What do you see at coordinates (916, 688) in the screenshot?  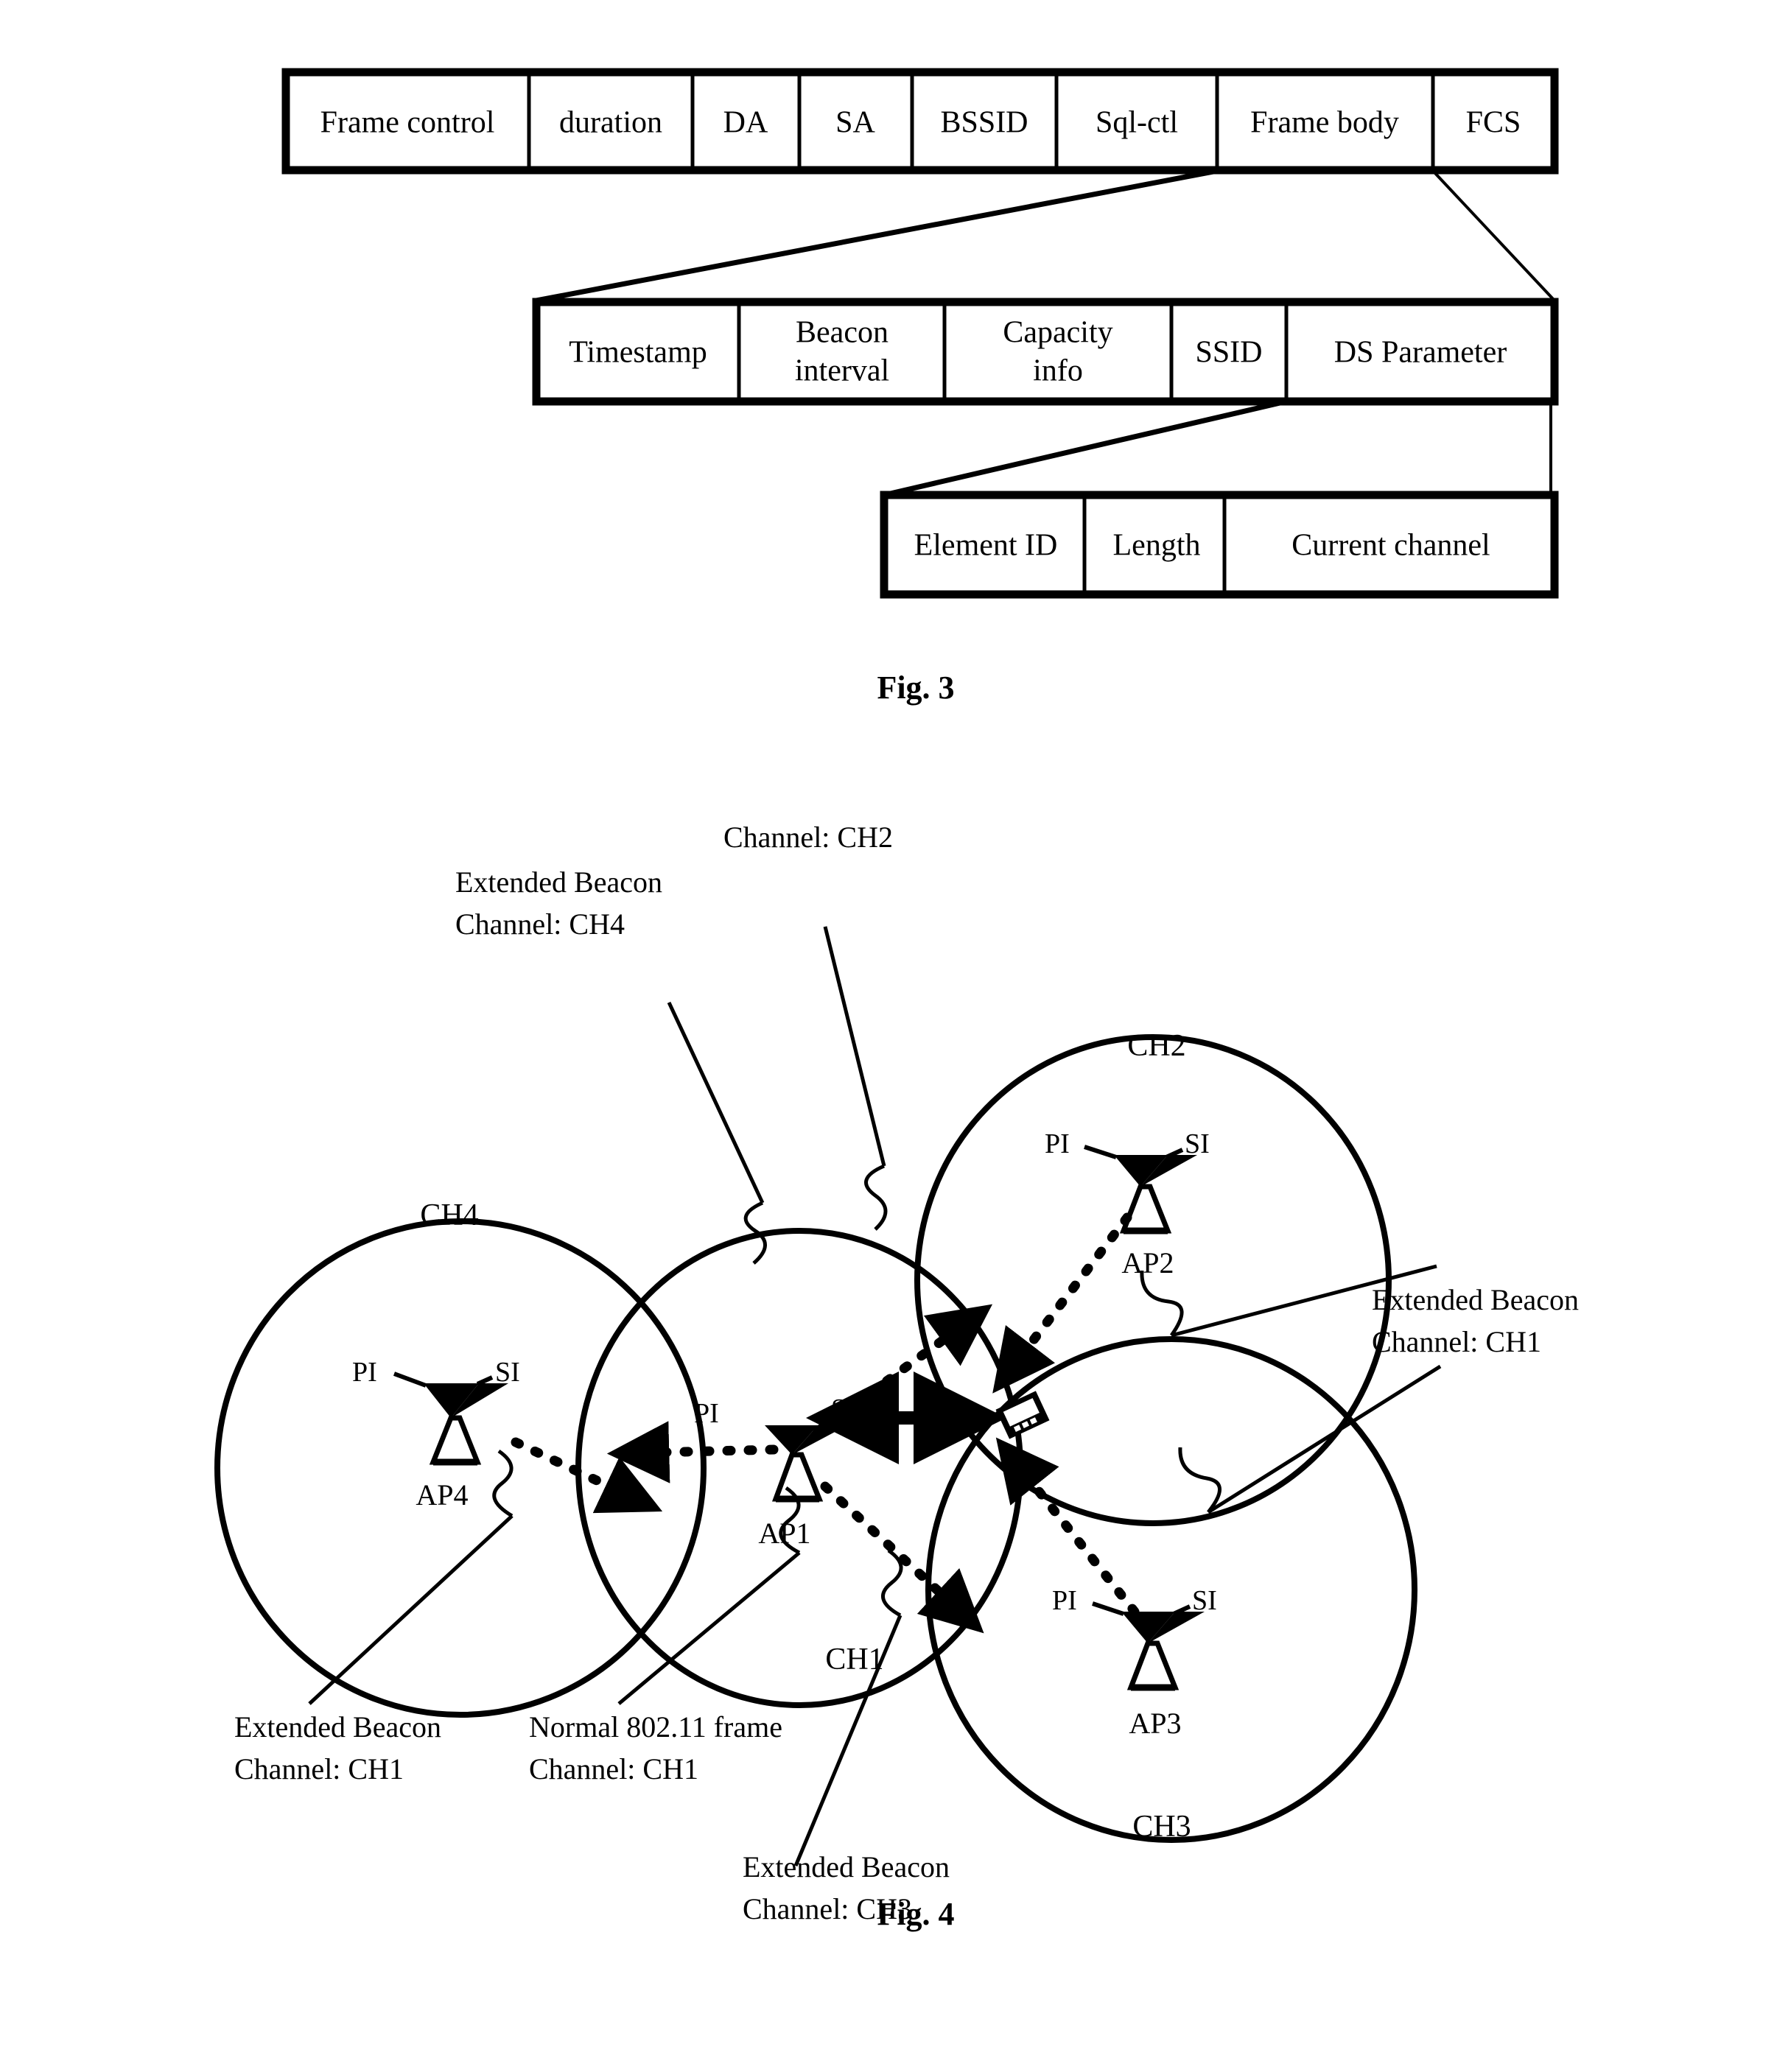 I see `figure-3-caption: Fig. 3` at bounding box center [916, 688].